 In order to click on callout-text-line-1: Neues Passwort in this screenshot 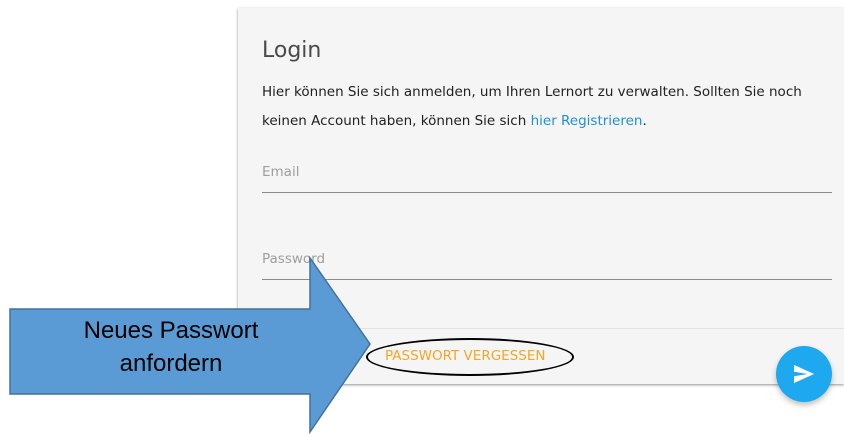, I will do `click(171, 330)`.